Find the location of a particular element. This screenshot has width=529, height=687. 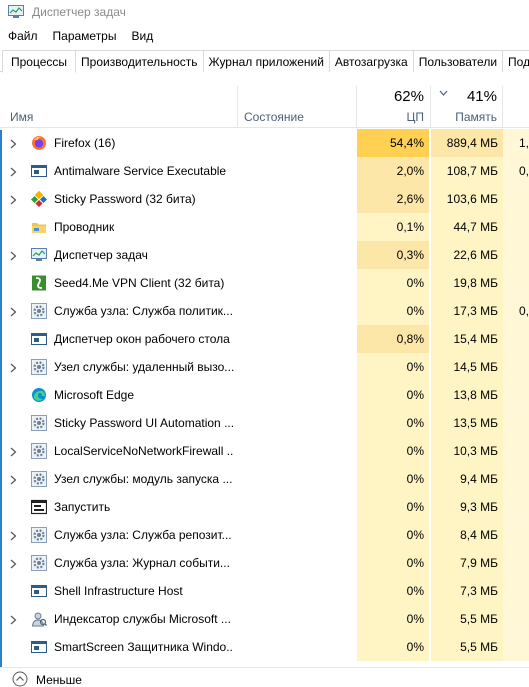

menu-bar: Файл Параметры Вид is located at coordinates (84, 36).